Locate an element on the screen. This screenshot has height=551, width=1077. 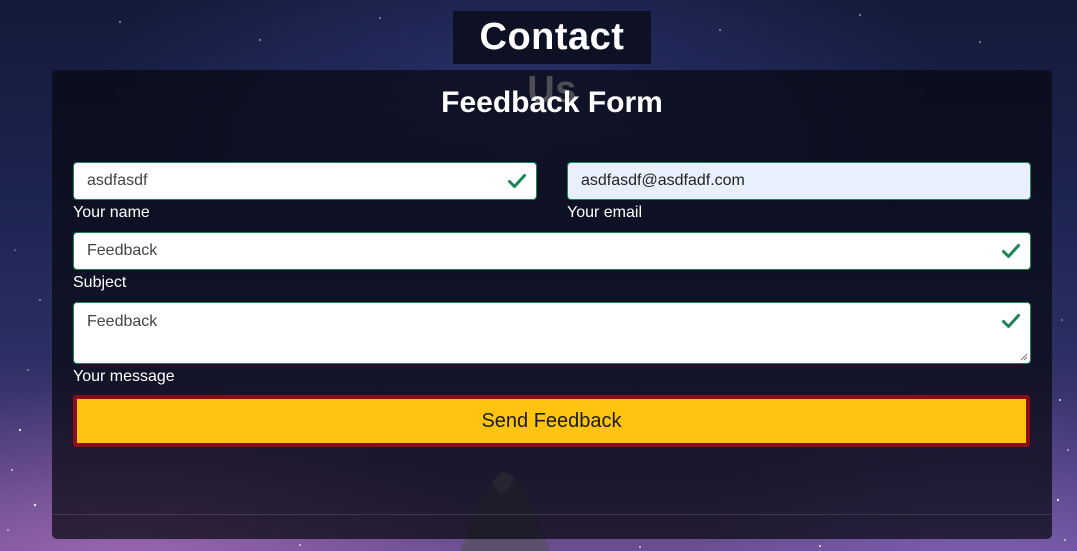
email-input: asdfasdf@asdfadf.com is located at coordinates (799, 181).